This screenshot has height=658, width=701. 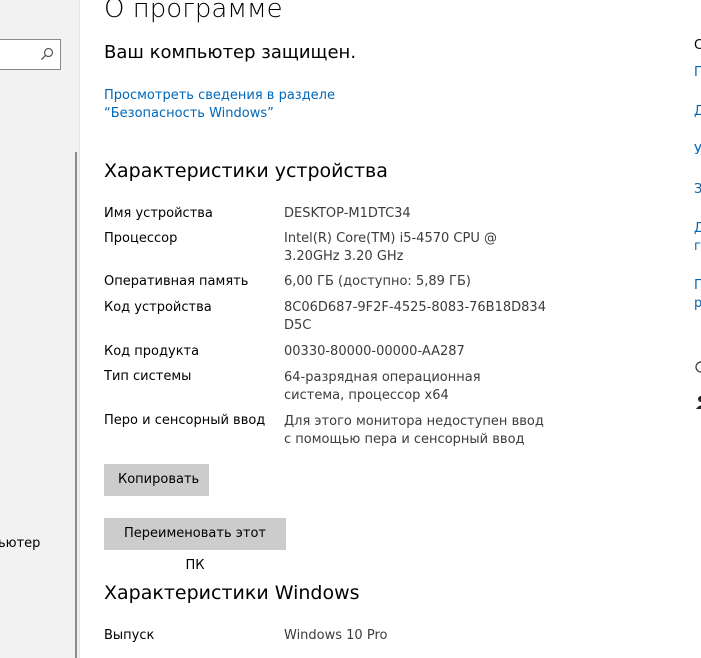 What do you see at coordinates (156, 480) in the screenshot?
I see `copy-button: Копировать` at bounding box center [156, 480].